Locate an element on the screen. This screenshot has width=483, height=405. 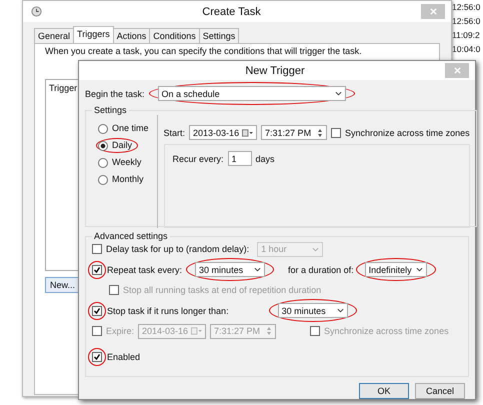
time-field: 7:31:27 PM is located at coordinates (294, 132).